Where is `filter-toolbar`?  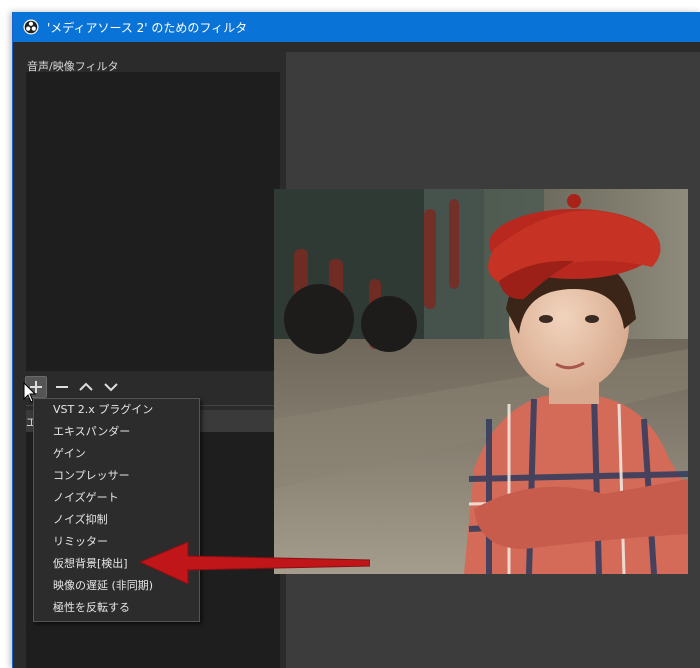 filter-toolbar is located at coordinates (90, 387).